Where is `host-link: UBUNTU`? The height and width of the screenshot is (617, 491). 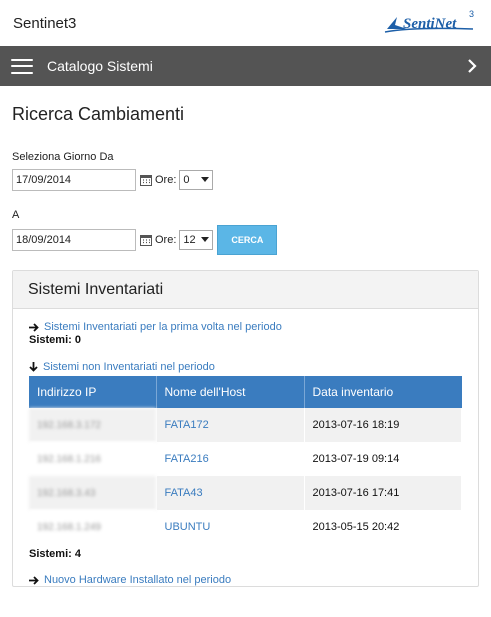
host-link: UBUNTU is located at coordinates (230, 527).